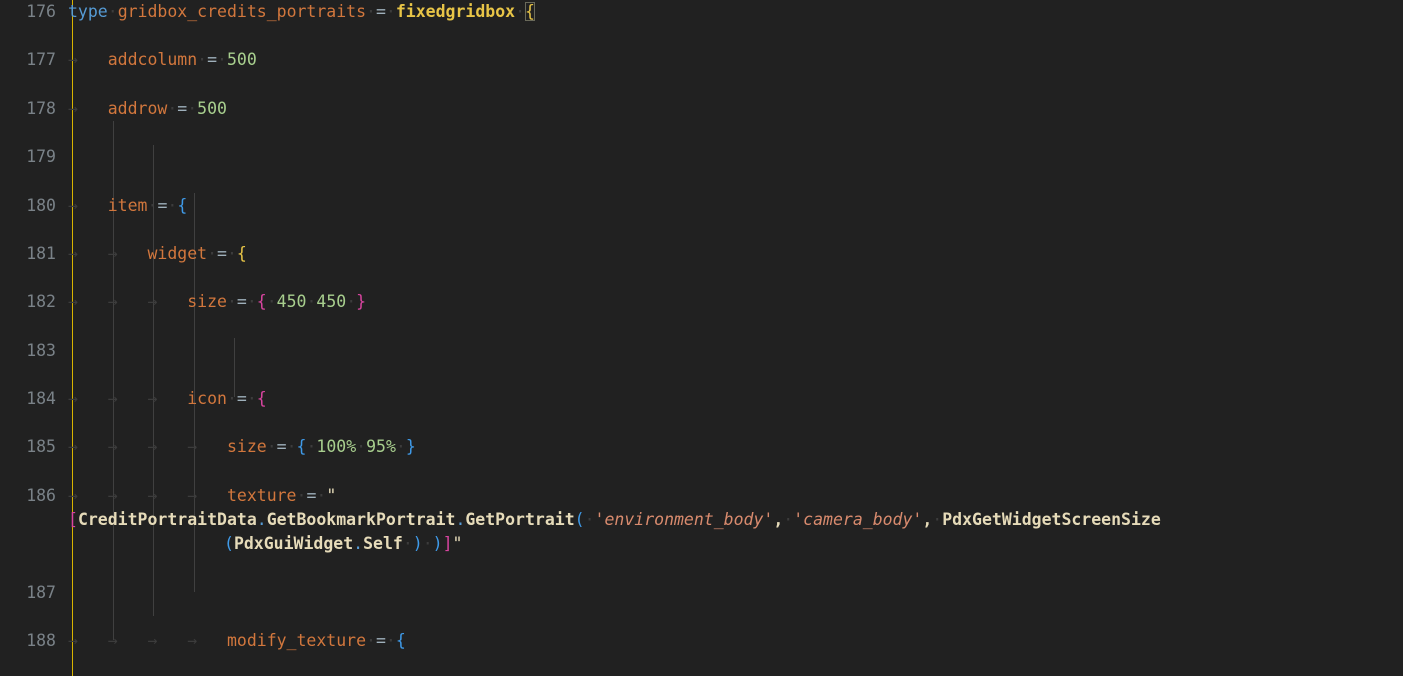 The width and height of the screenshot is (1403, 676). Describe the element at coordinates (447, 544) in the screenshot. I see `token-bracket-script-close: ]` at that location.